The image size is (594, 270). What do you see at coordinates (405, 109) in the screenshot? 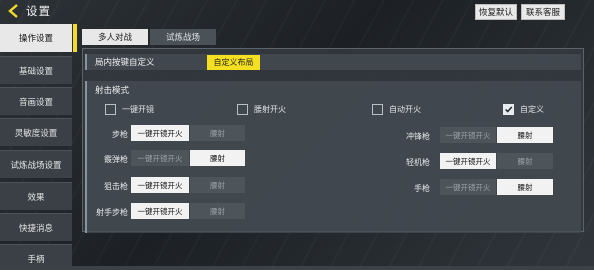
I see `option-label: 自动开火` at bounding box center [405, 109].